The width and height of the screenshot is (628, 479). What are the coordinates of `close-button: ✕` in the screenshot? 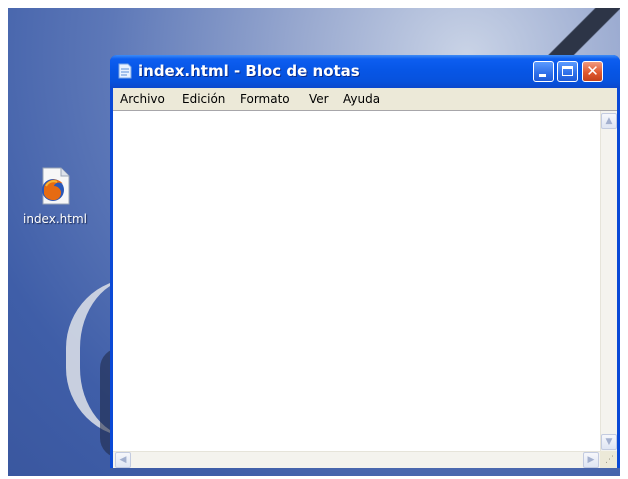 It's located at (592, 71).